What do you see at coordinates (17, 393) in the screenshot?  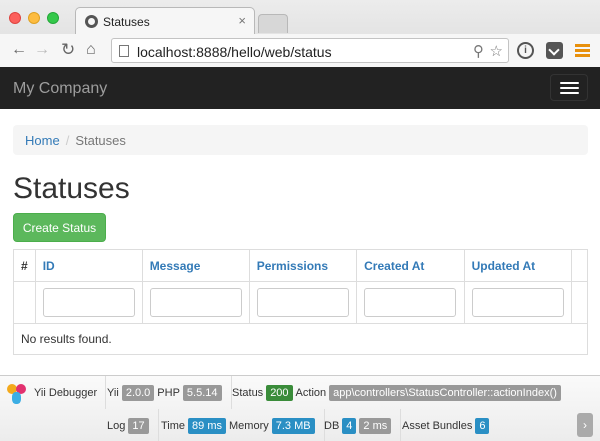 I see `yii-logo-icon` at bounding box center [17, 393].